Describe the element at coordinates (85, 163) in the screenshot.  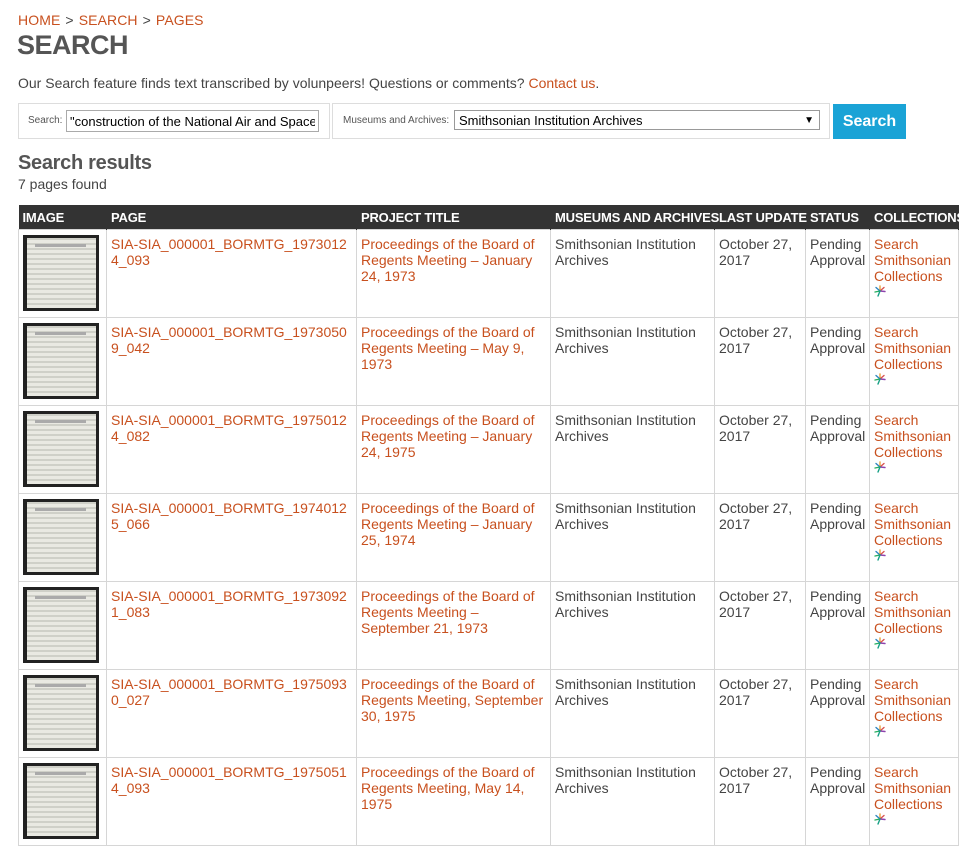
I see `results-title: Search results` at that location.